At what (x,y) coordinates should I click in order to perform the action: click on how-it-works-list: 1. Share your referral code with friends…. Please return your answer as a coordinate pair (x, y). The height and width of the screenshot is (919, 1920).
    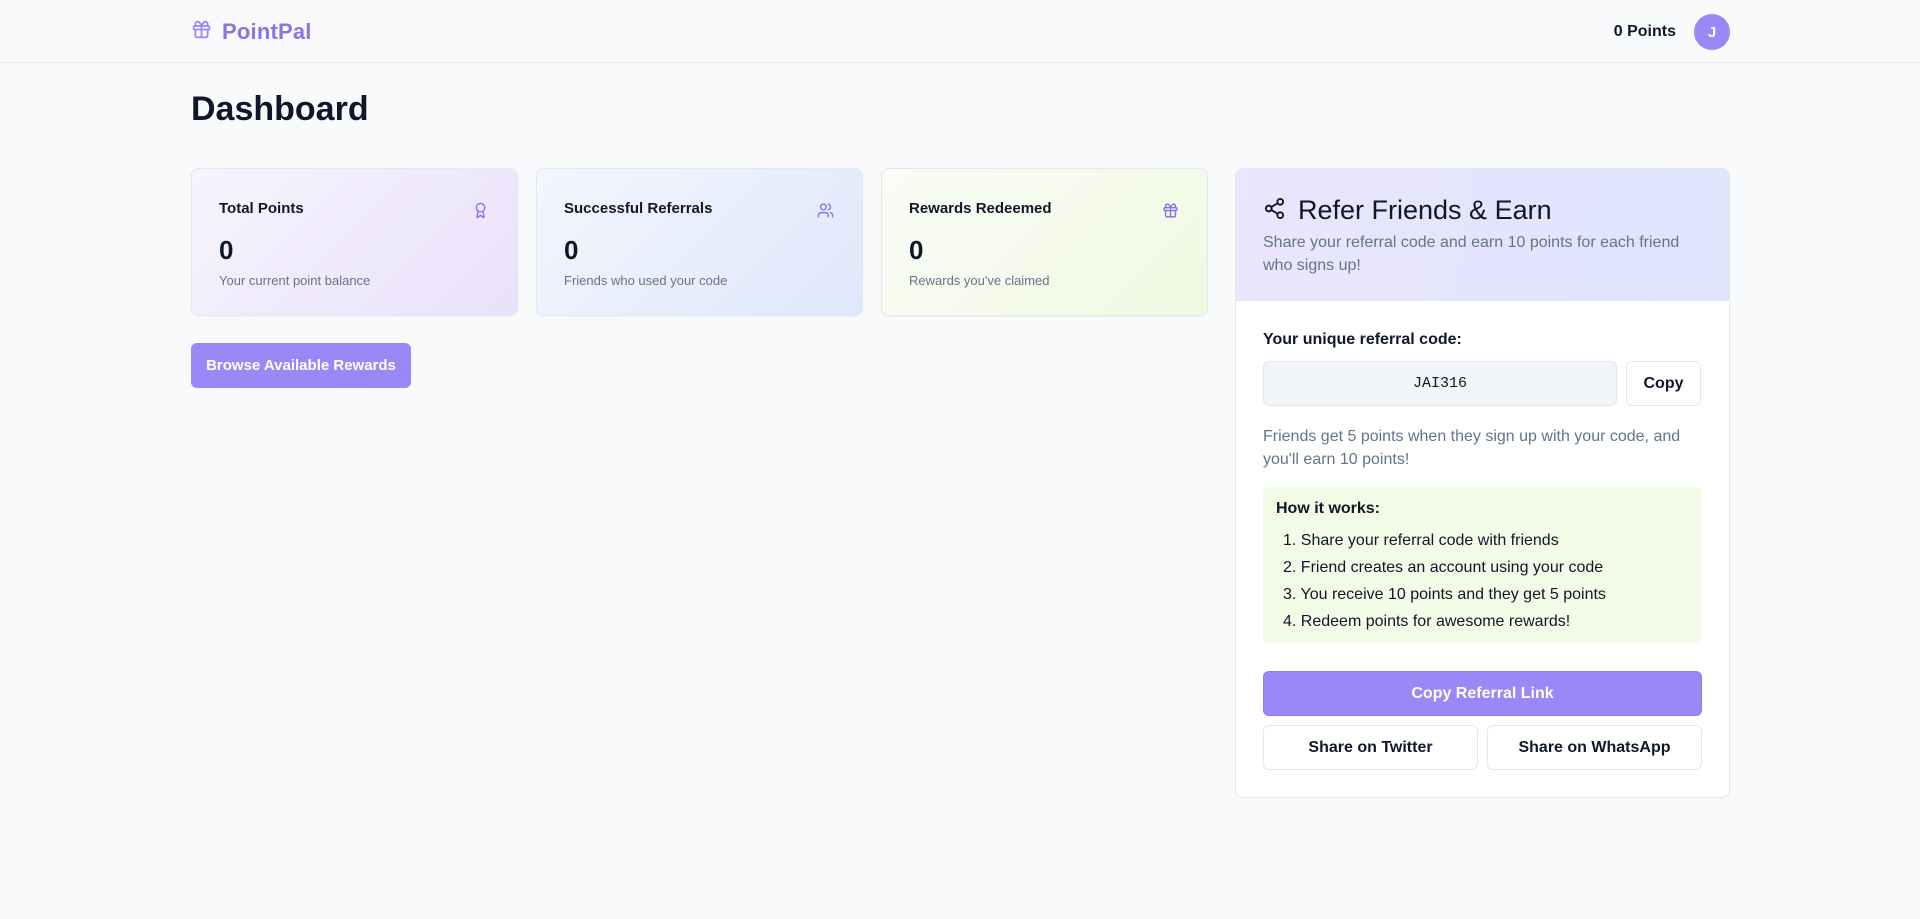
    Looking at the image, I should click on (1444, 581).